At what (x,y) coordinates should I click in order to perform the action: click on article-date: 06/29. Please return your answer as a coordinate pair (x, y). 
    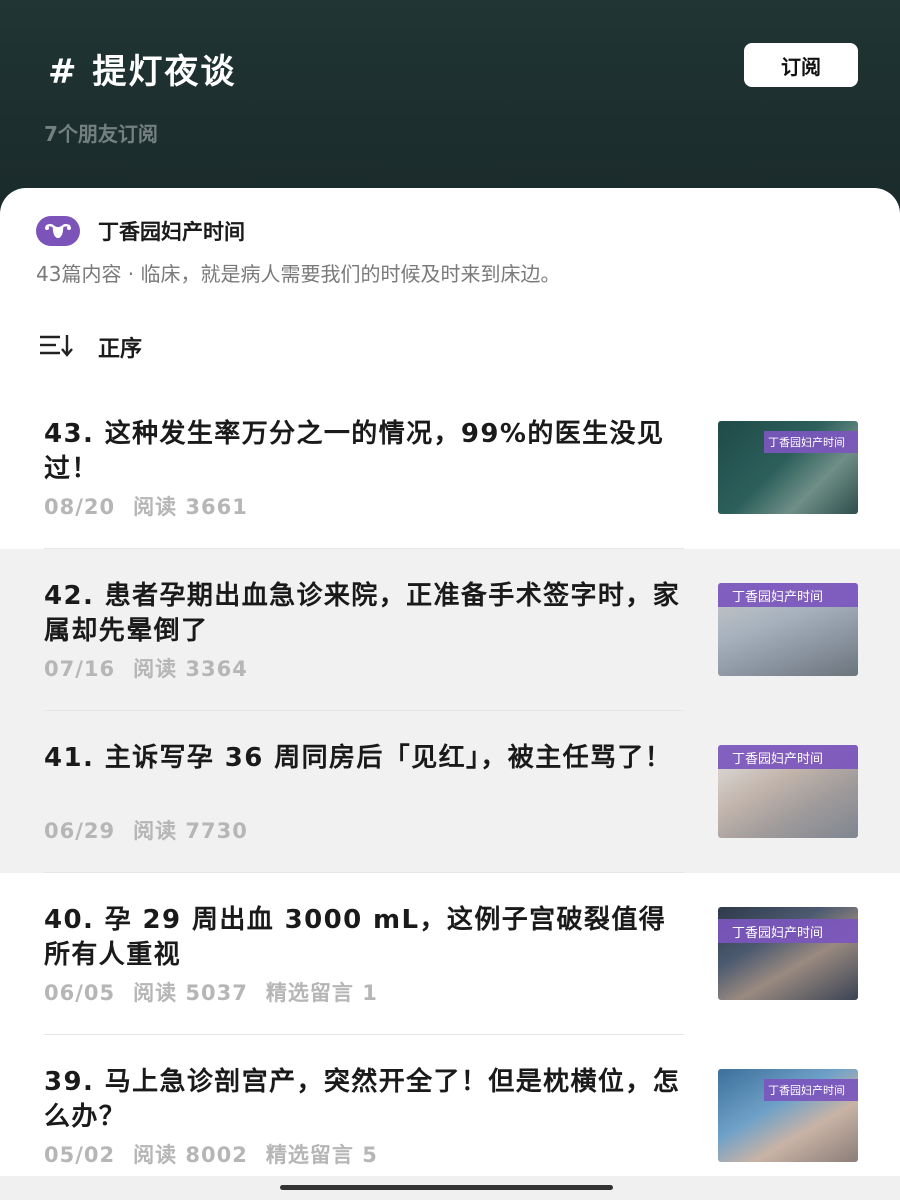
    Looking at the image, I should click on (80, 831).